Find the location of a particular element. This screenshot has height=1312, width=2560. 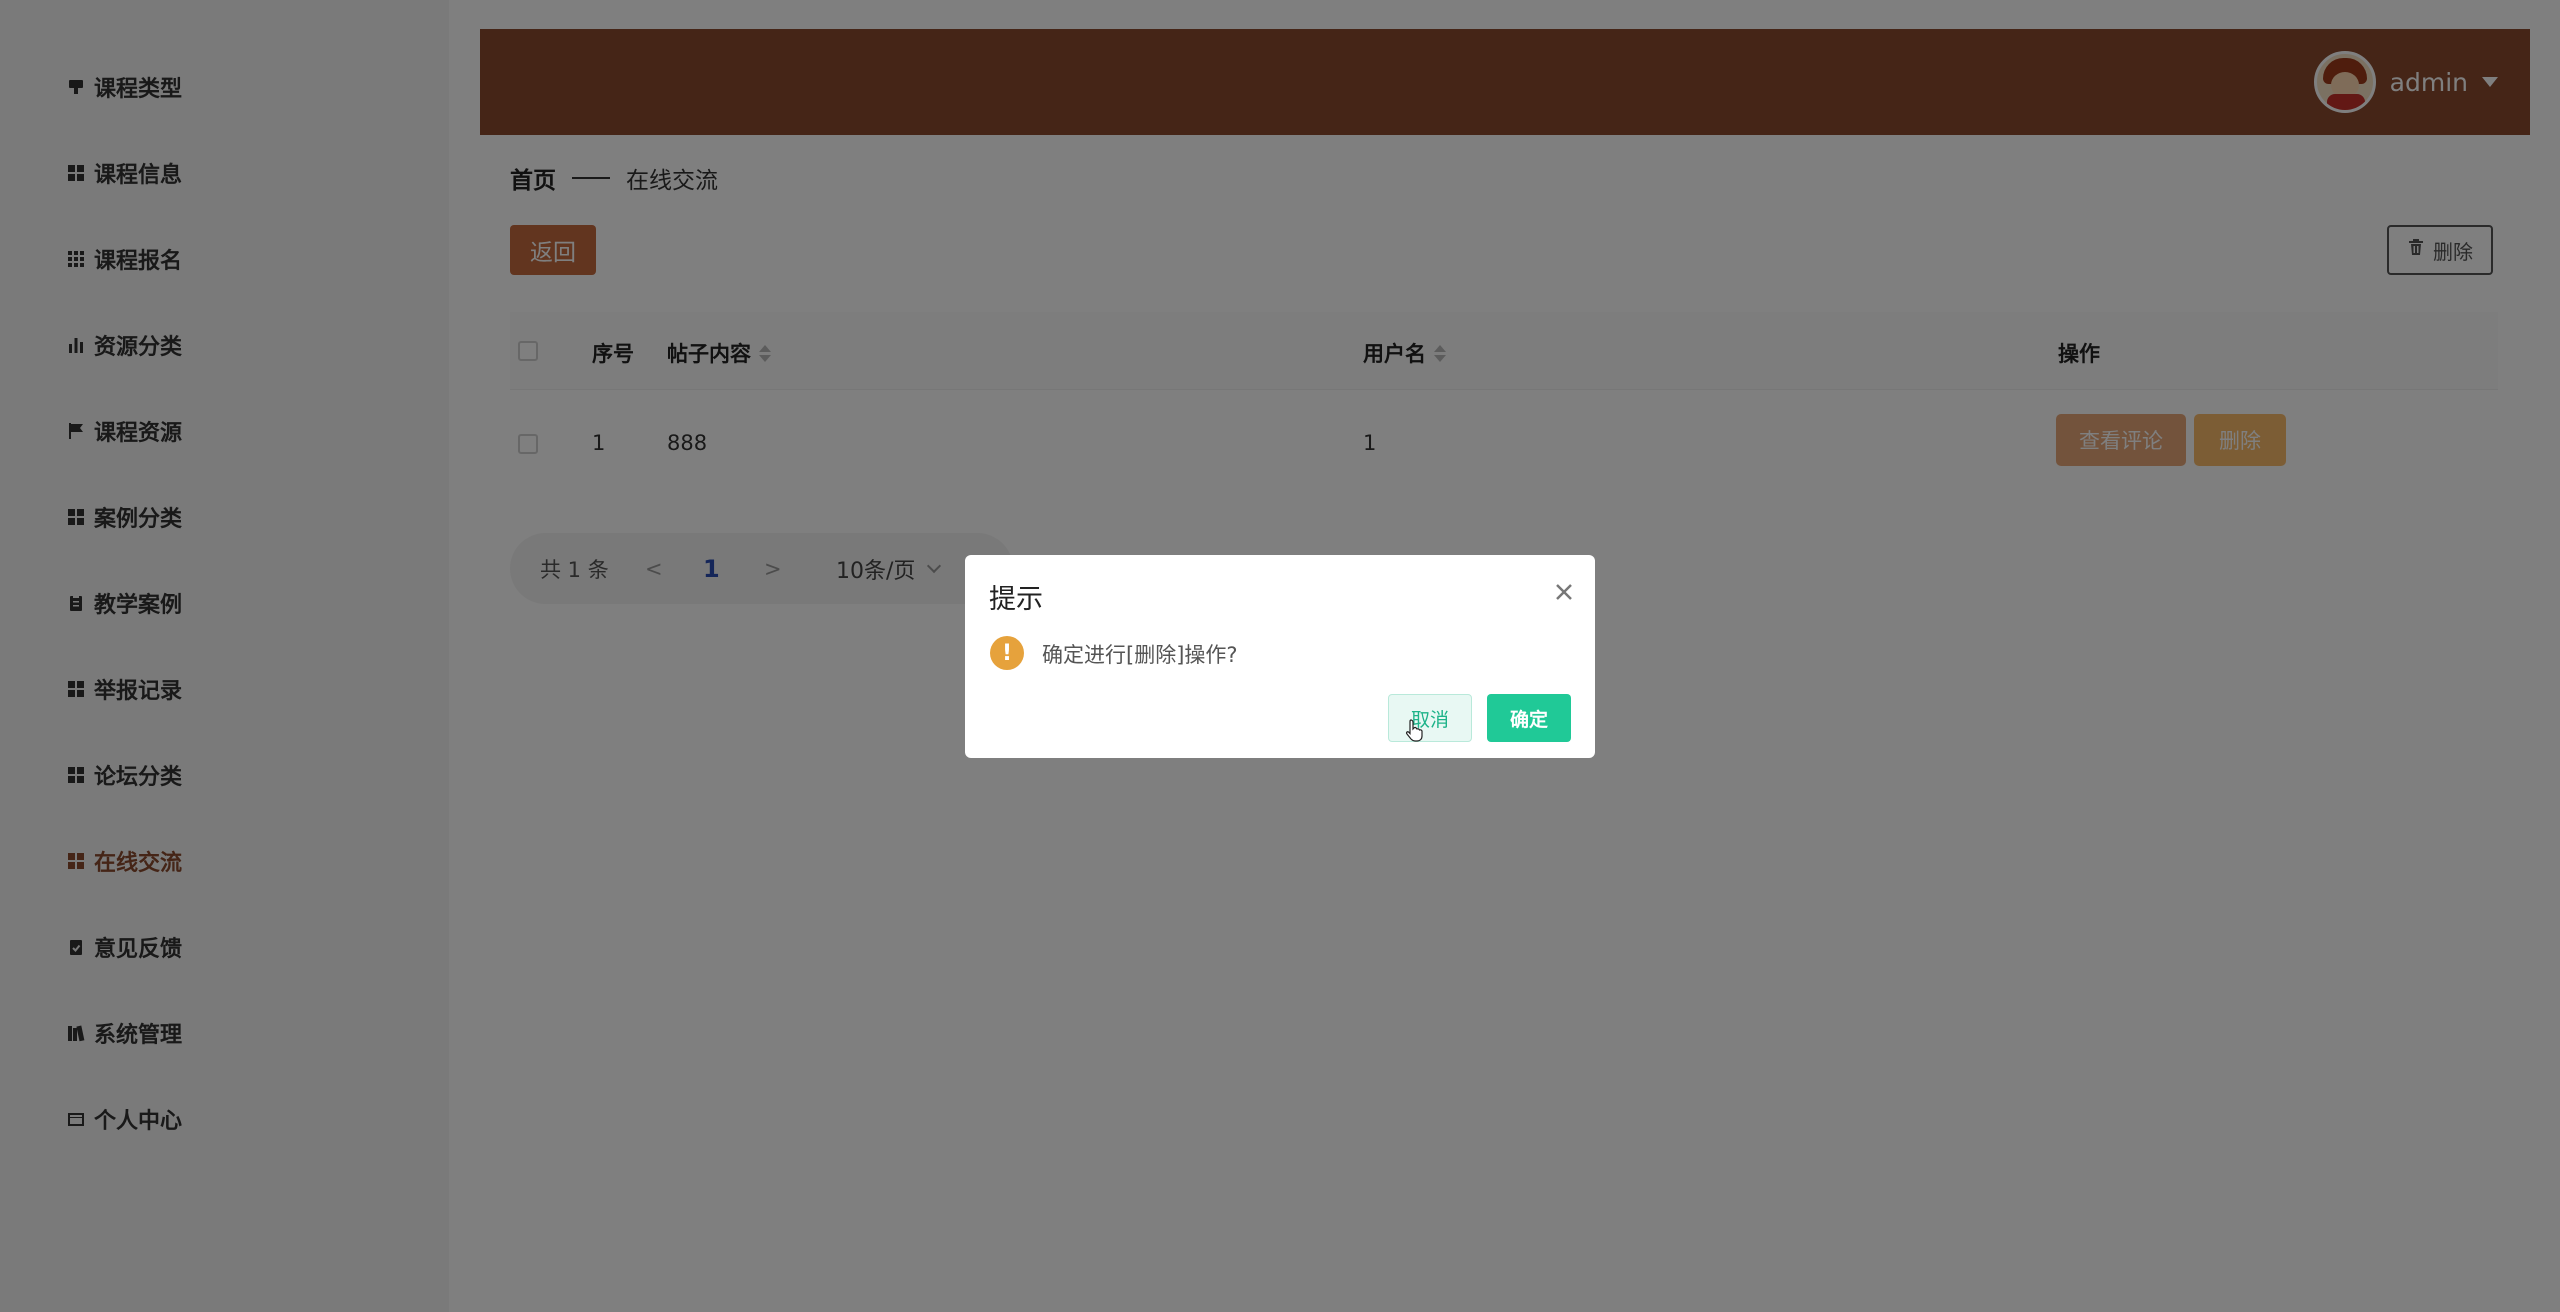

confirm-dialog: 提示 ! 确定进行[删除]操作? 取消 确定 is located at coordinates (1280, 656).